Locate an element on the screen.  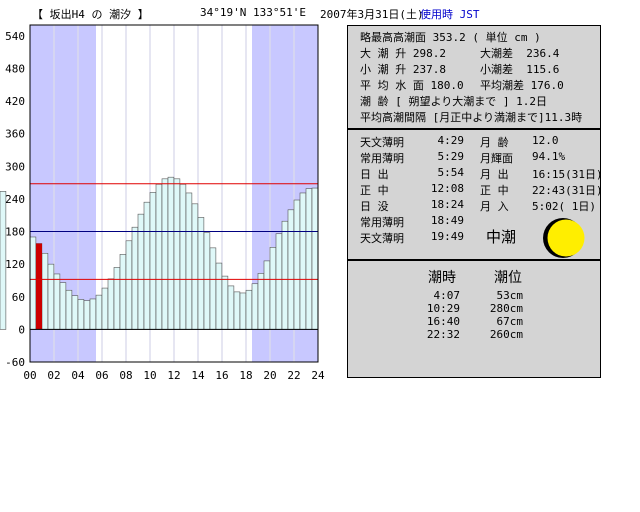
x-tick-label: 10 is located at coordinates (149, 375).